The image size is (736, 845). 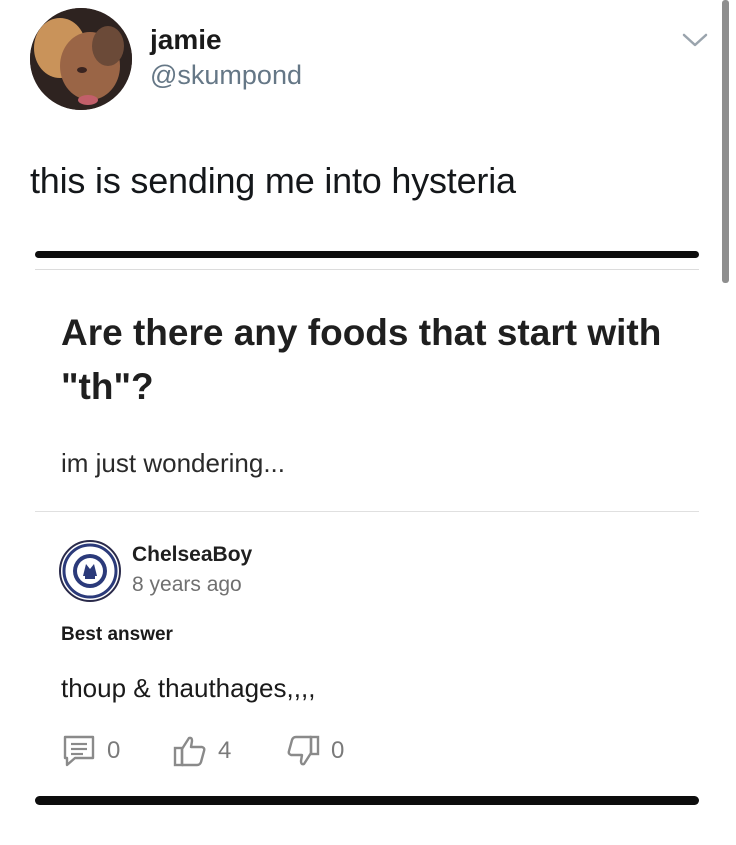 What do you see at coordinates (114, 750) in the screenshot?
I see `comments-count: 0` at bounding box center [114, 750].